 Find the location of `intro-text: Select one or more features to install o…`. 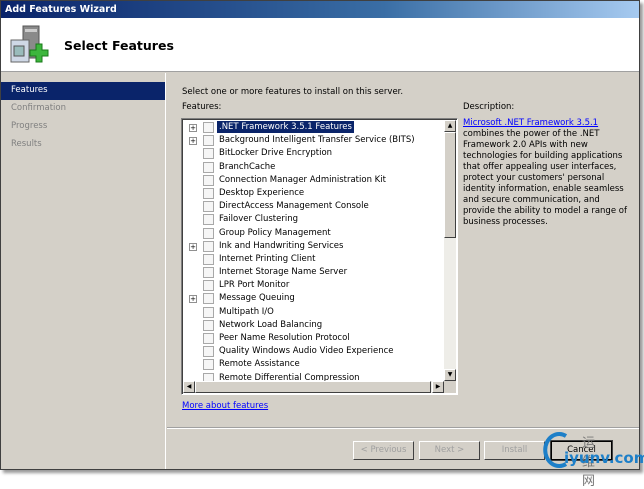

intro-text: Select one or more features to install o… is located at coordinates (293, 92).